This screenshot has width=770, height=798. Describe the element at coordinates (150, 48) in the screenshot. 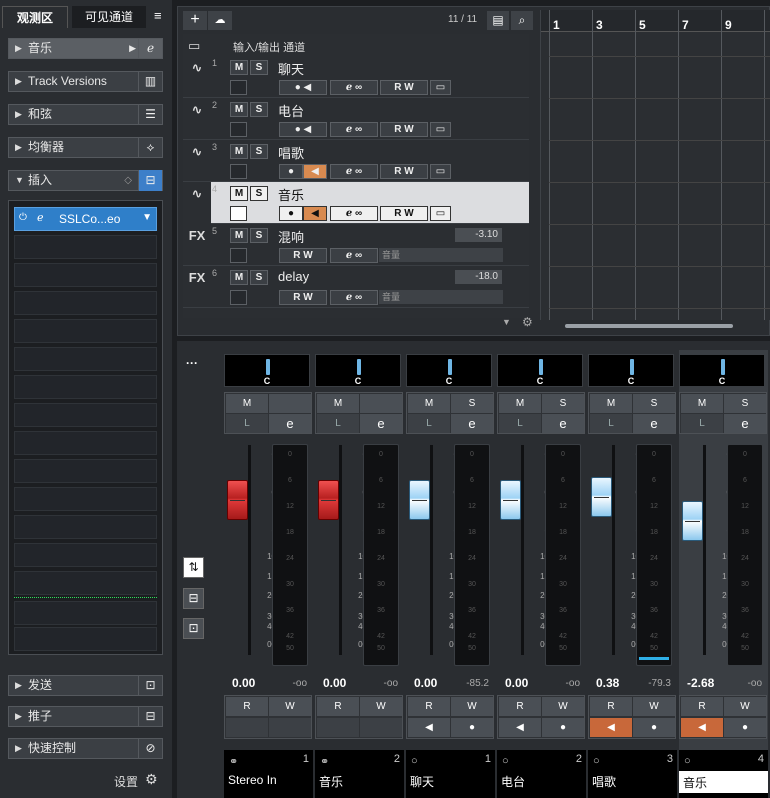

I see `edit-icon: ℯ` at that location.